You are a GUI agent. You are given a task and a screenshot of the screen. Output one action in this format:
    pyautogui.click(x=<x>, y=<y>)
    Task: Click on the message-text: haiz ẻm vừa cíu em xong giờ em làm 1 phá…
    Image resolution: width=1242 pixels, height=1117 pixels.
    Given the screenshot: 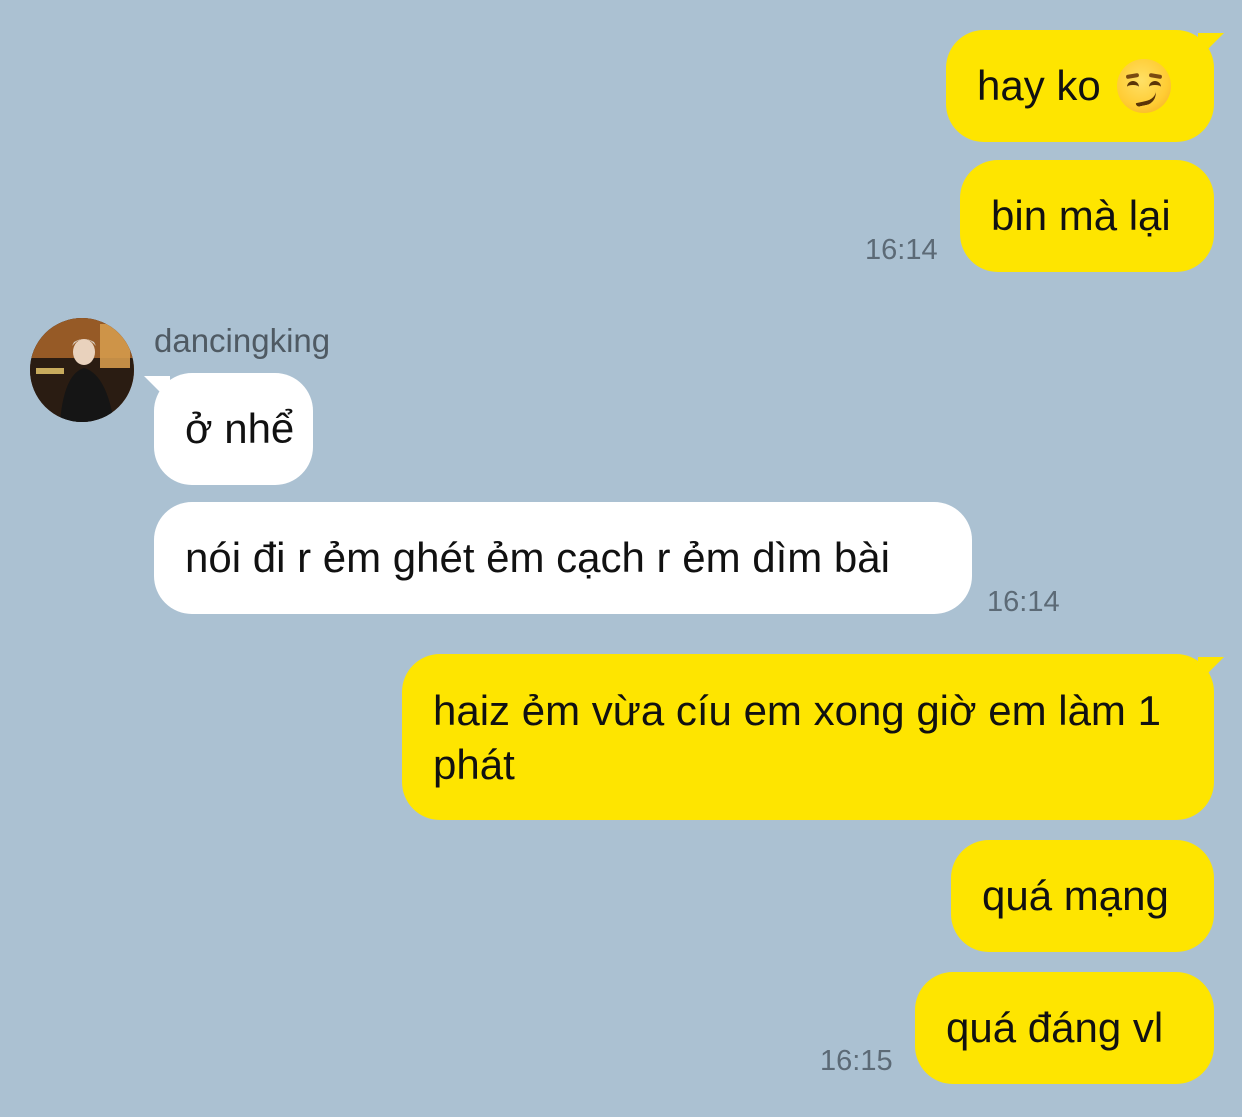 What is the action you would take?
    pyautogui.click(x=797, y=737)
    